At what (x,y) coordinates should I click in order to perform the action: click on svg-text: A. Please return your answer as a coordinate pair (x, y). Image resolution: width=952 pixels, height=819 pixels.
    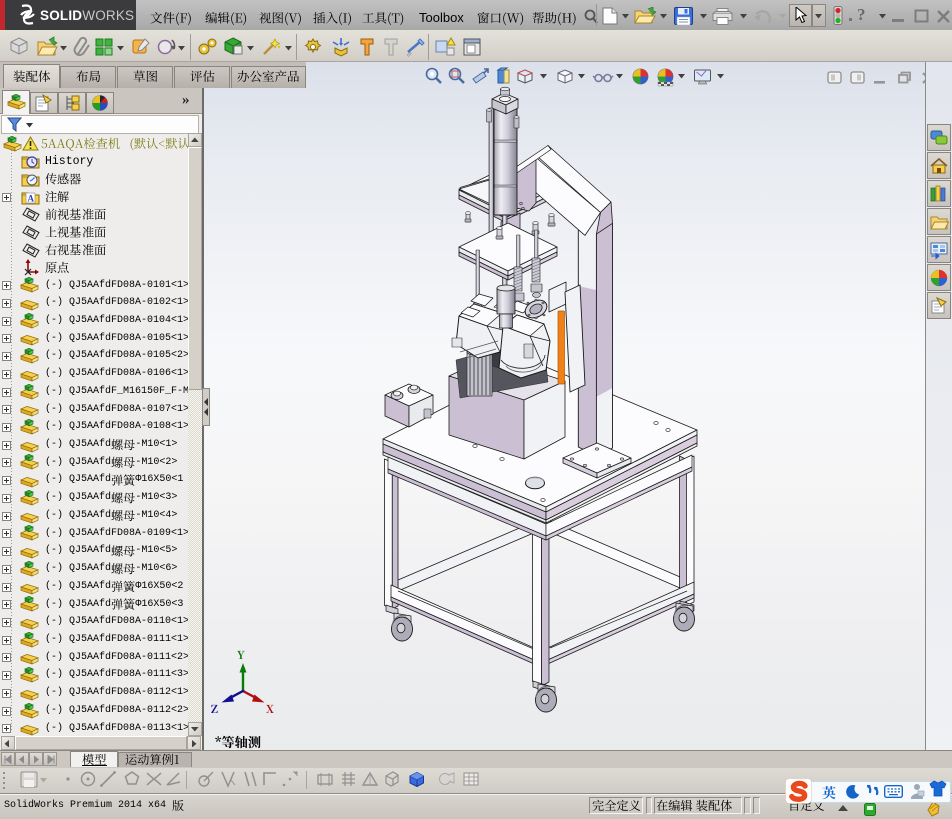
    Looking at the image, I should click on (31, 198).